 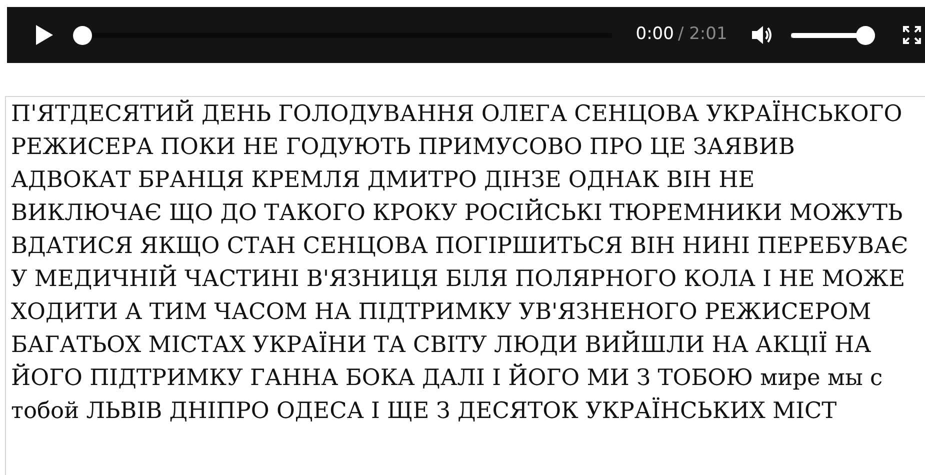 I want to click on speaker-icon, so click(x=762, y=35).